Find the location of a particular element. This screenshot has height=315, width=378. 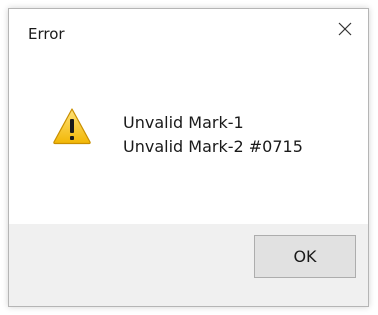

warning-icon is located at coordinates (72, 126).